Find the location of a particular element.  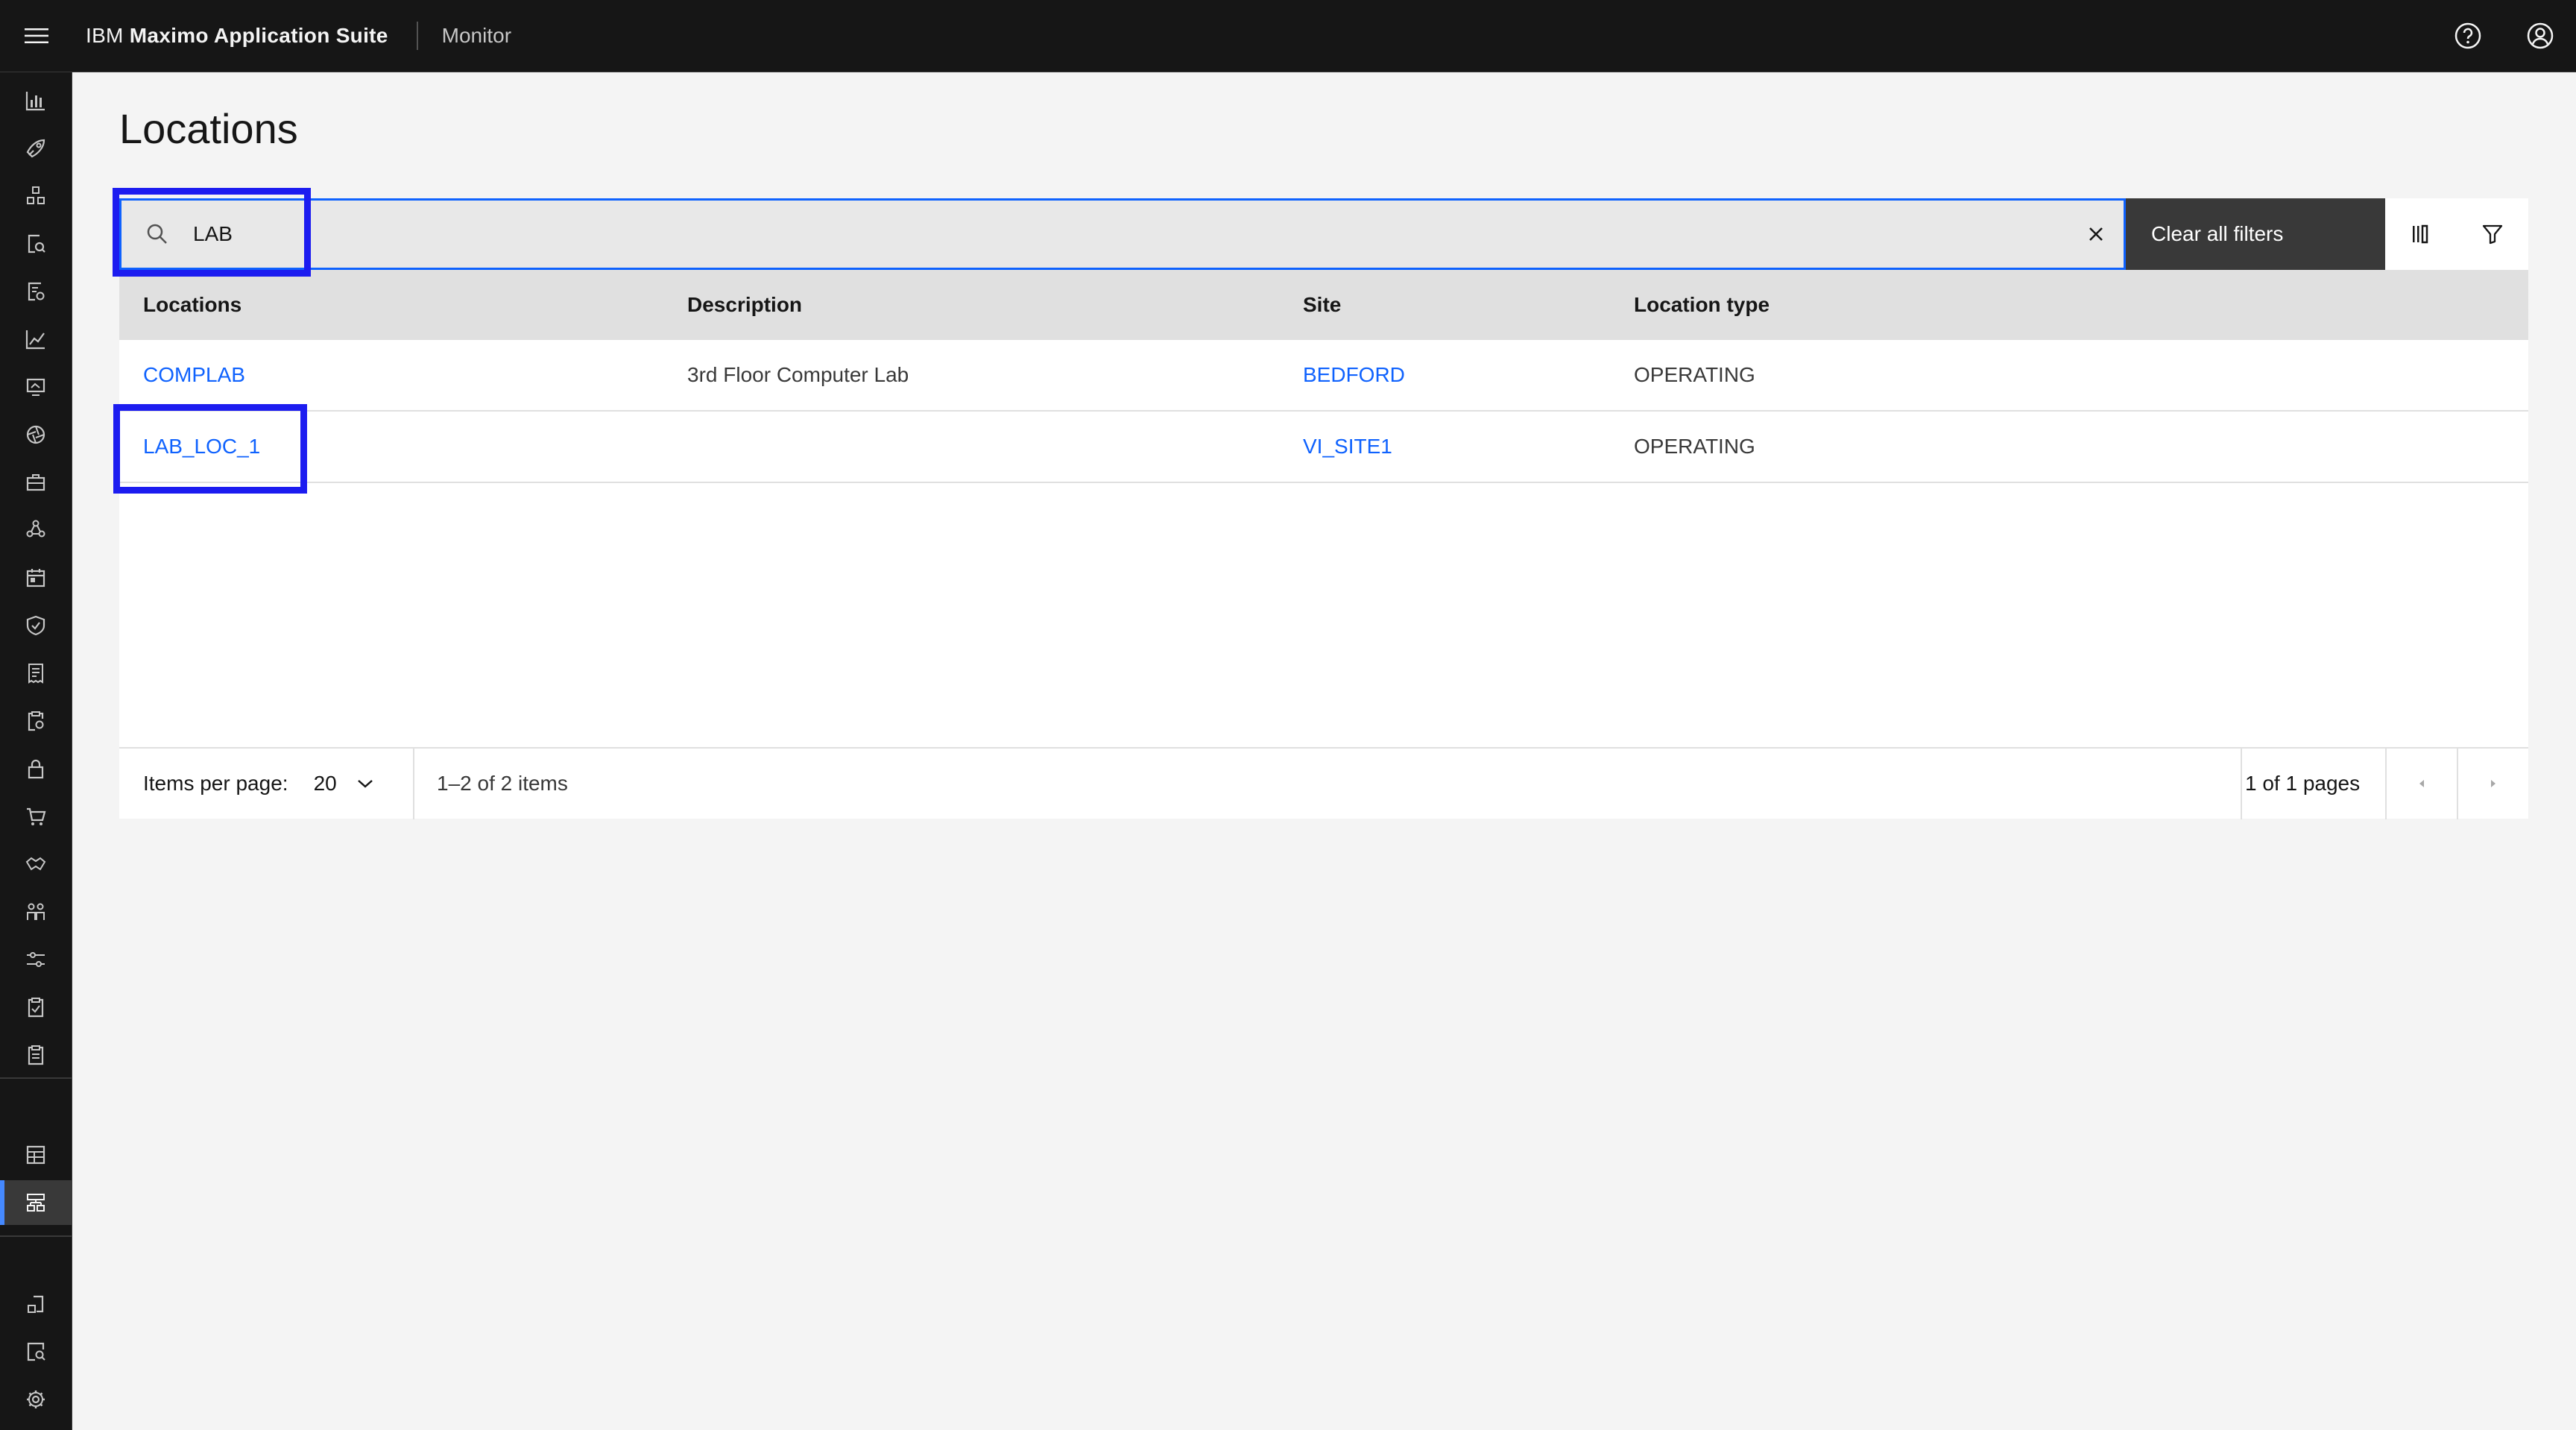

nav-settings-sliders is located at coordinates (36, 960).